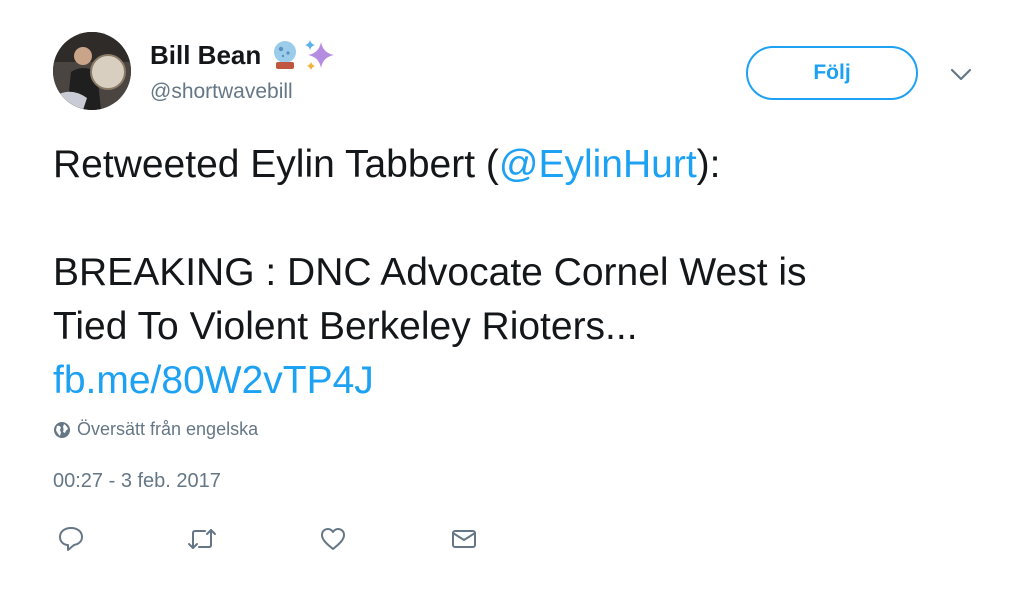  I want to click on translate-link: Översätt från engelska, so click(155, 429).